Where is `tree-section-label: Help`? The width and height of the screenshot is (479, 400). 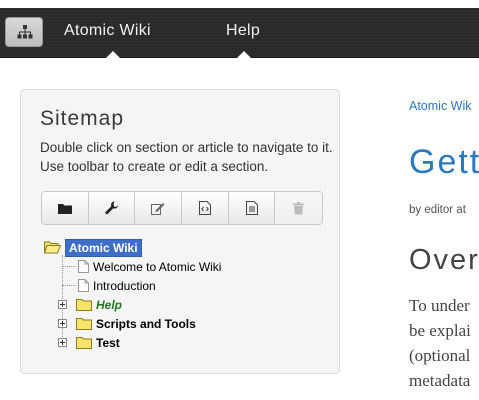 tree-section-label: Help is located at coordinates (109, 304).